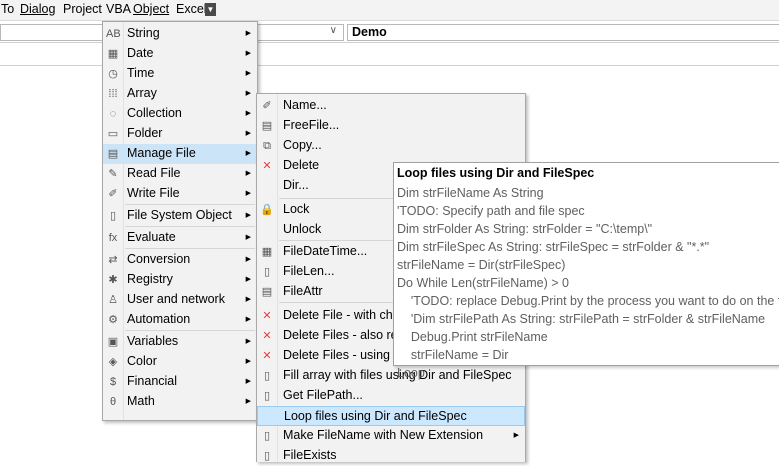  What do you see at coordinates (180, 74) in the screenshot?
I see `menu-item-time: ◷ Time ▶` at bounding box center [180, 74].